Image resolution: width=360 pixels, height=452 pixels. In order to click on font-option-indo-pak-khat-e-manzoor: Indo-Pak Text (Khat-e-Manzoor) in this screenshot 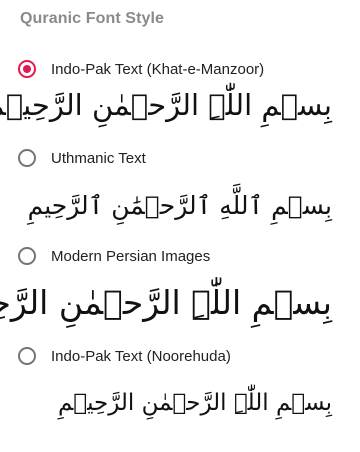, I will do `click(183, 69)`.